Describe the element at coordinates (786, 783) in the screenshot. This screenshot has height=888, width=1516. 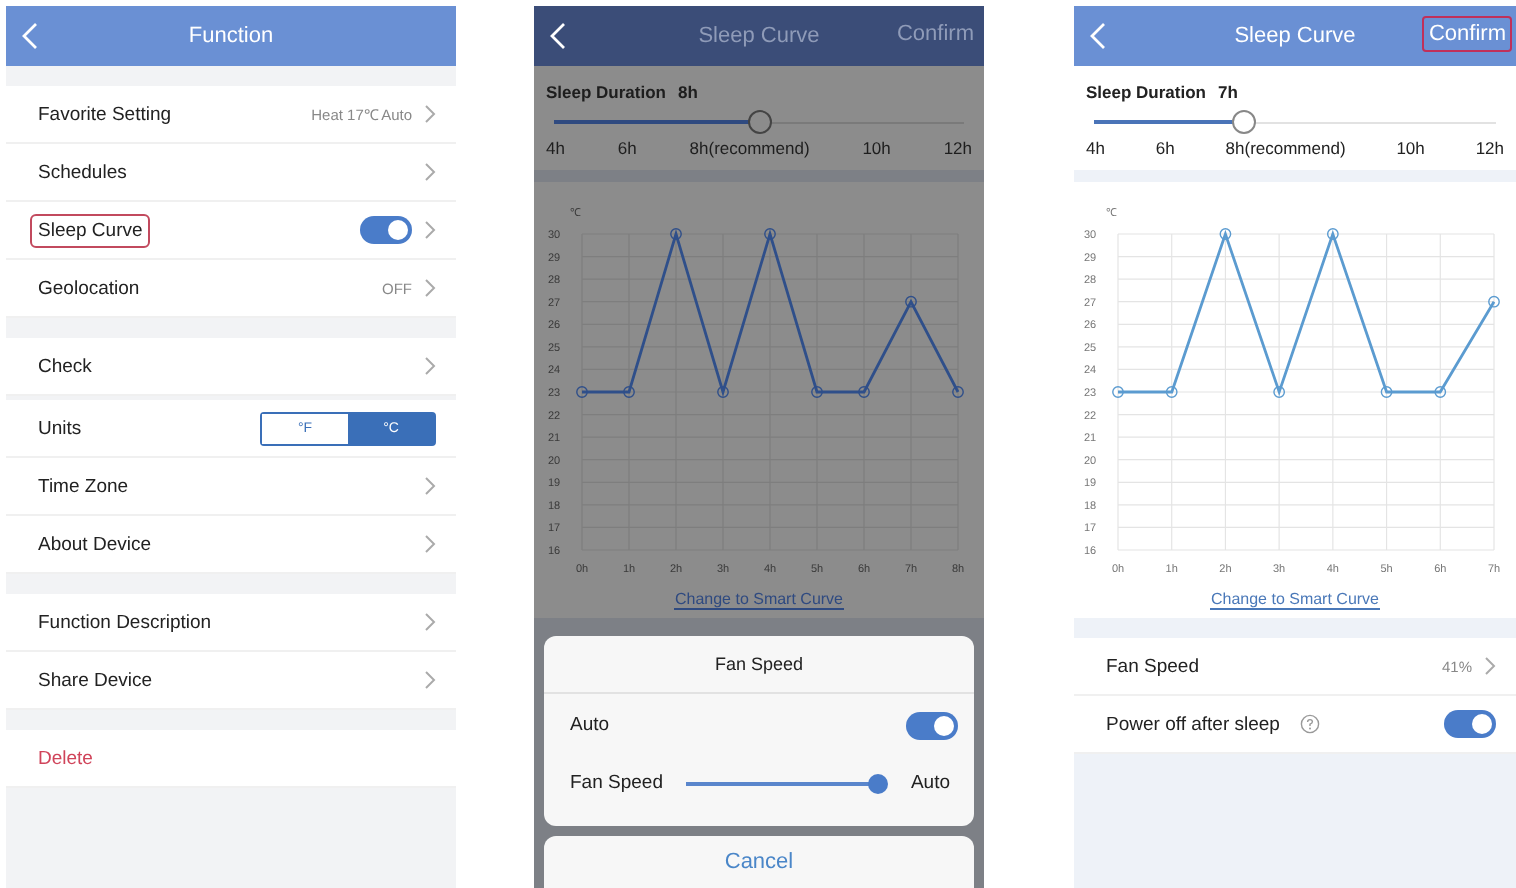
I see `fan-speed-slider` at that location.